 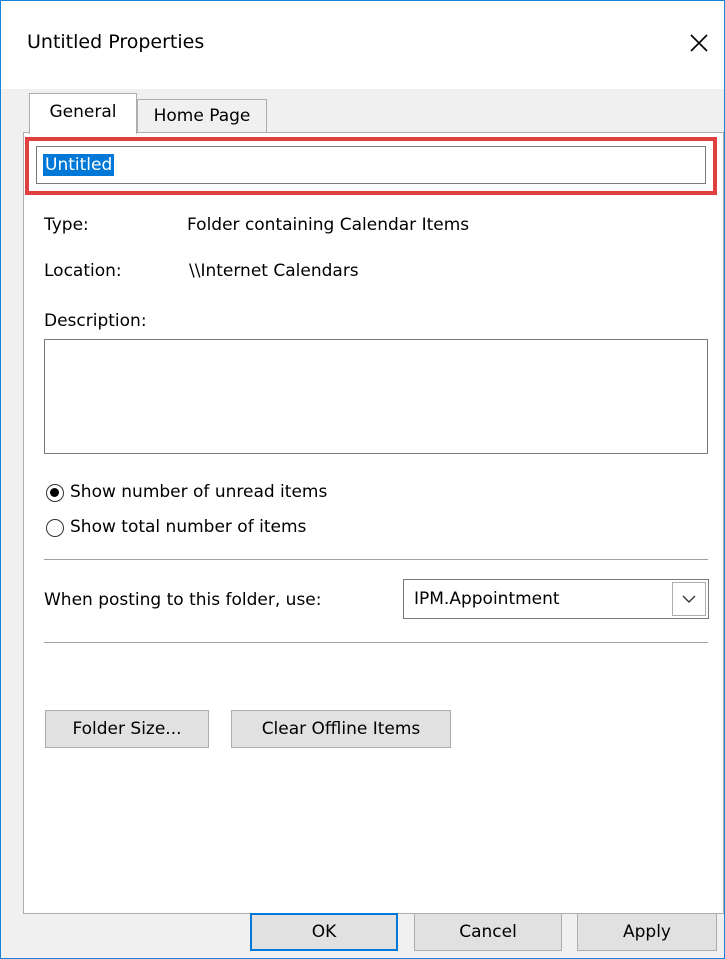 I want to click on folder-name-selected-text: Untitled, so click(x=79, y=165).